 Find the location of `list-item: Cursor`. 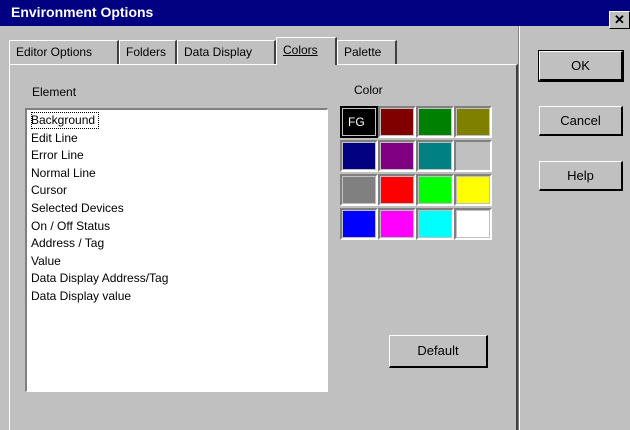

list-item: Cursor is located at coordinates (49, 190).